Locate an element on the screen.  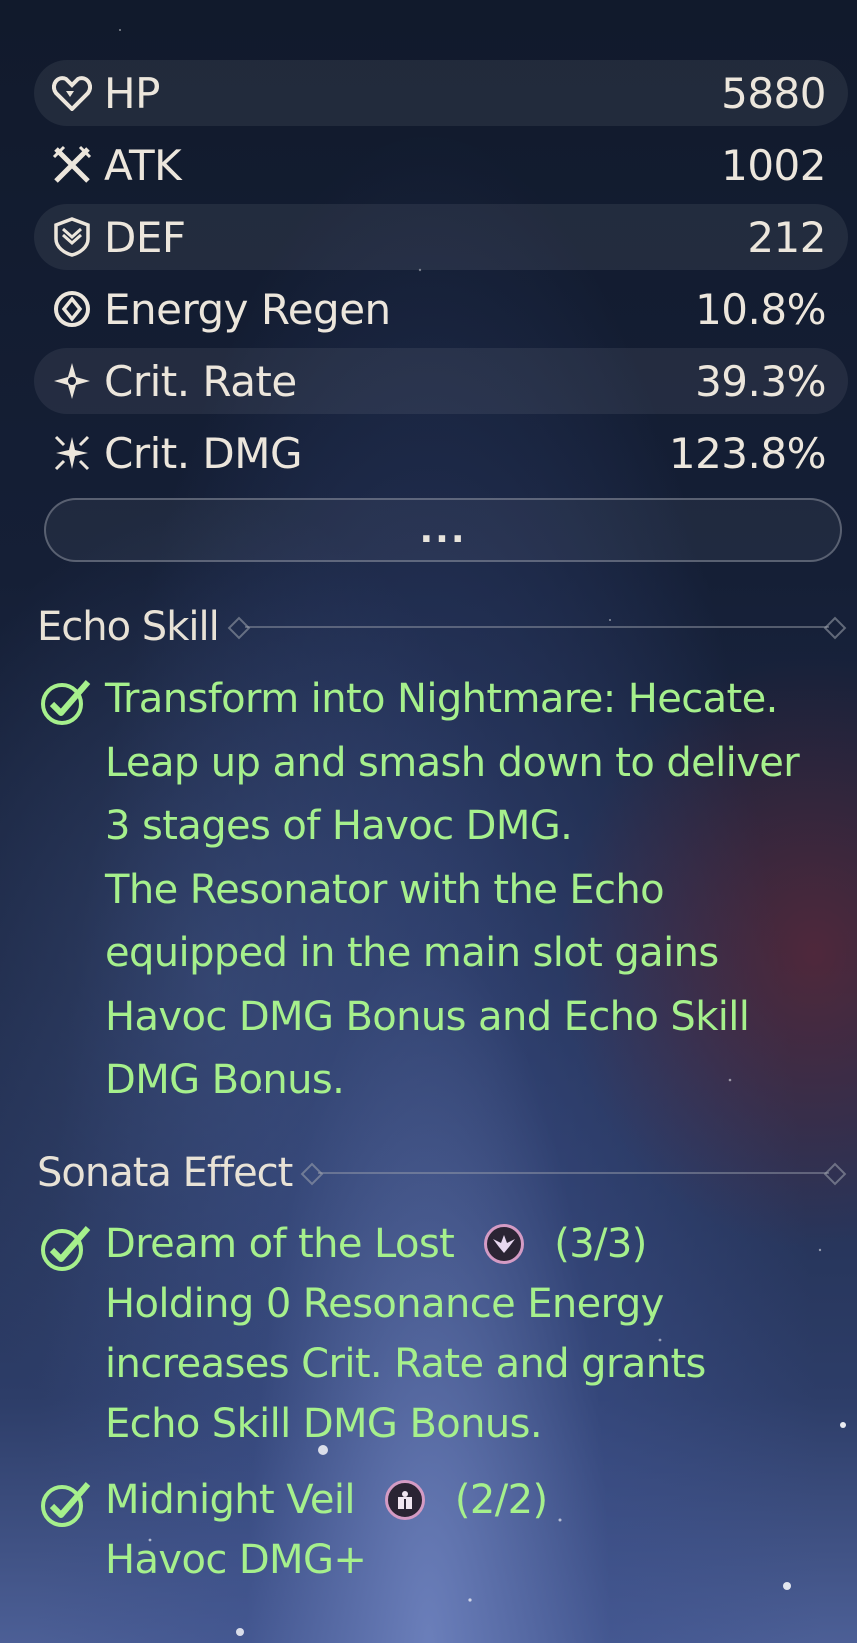
stat-row-energy-regen: Energy Regen 10.8% is located at coordinates (441, 309).